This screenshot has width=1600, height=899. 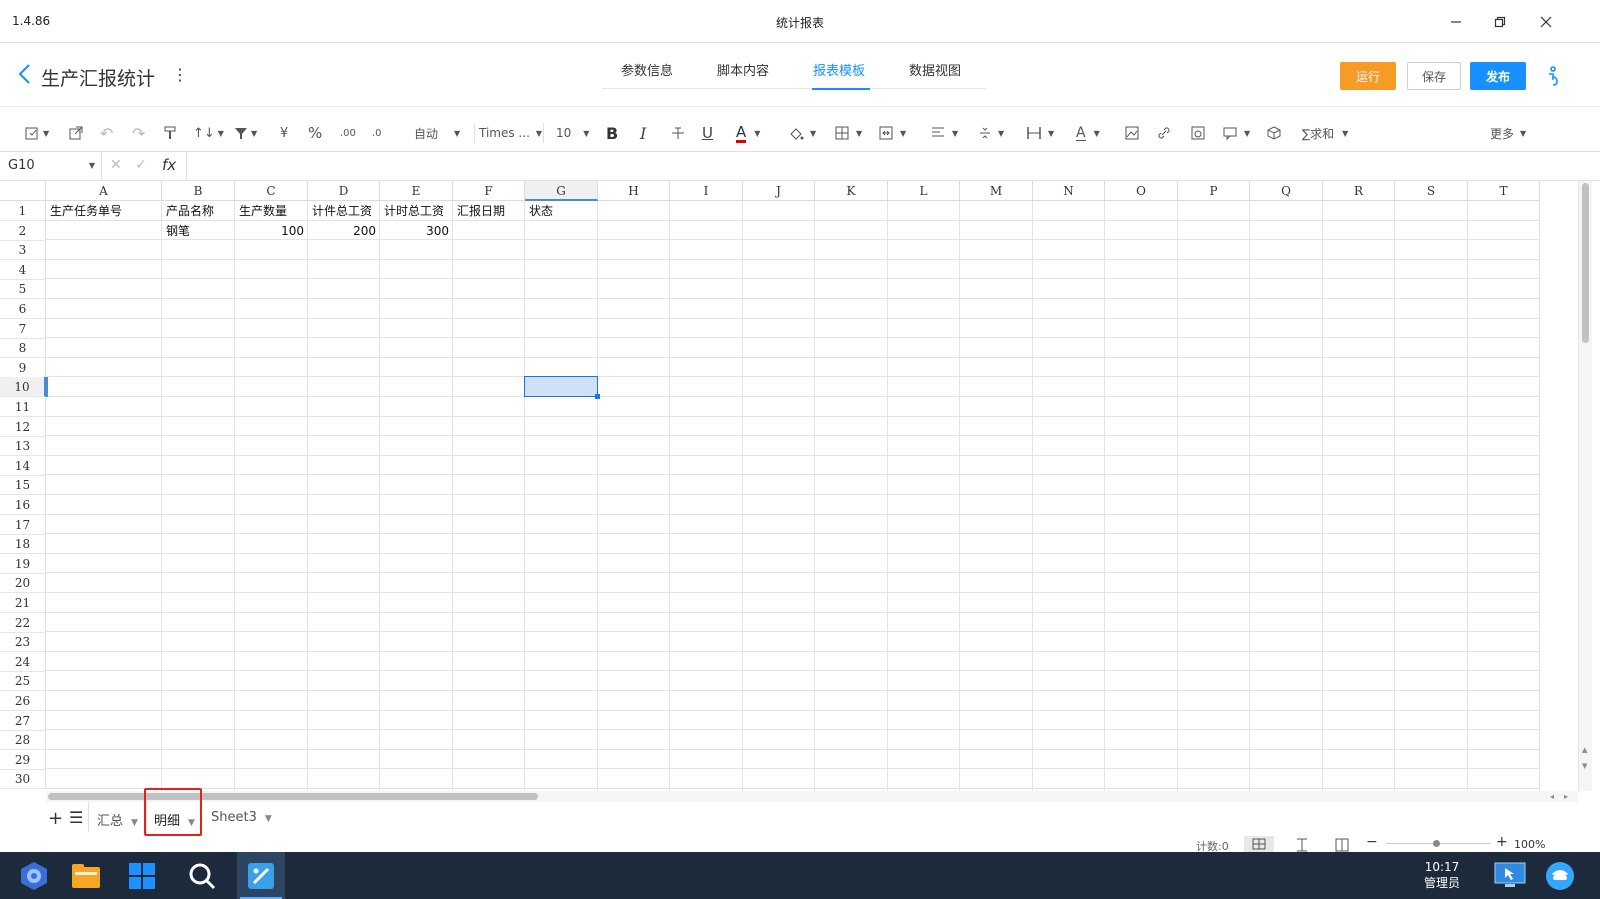 I want to click on remote-desktop-icon, so click(x=1510, y=875).